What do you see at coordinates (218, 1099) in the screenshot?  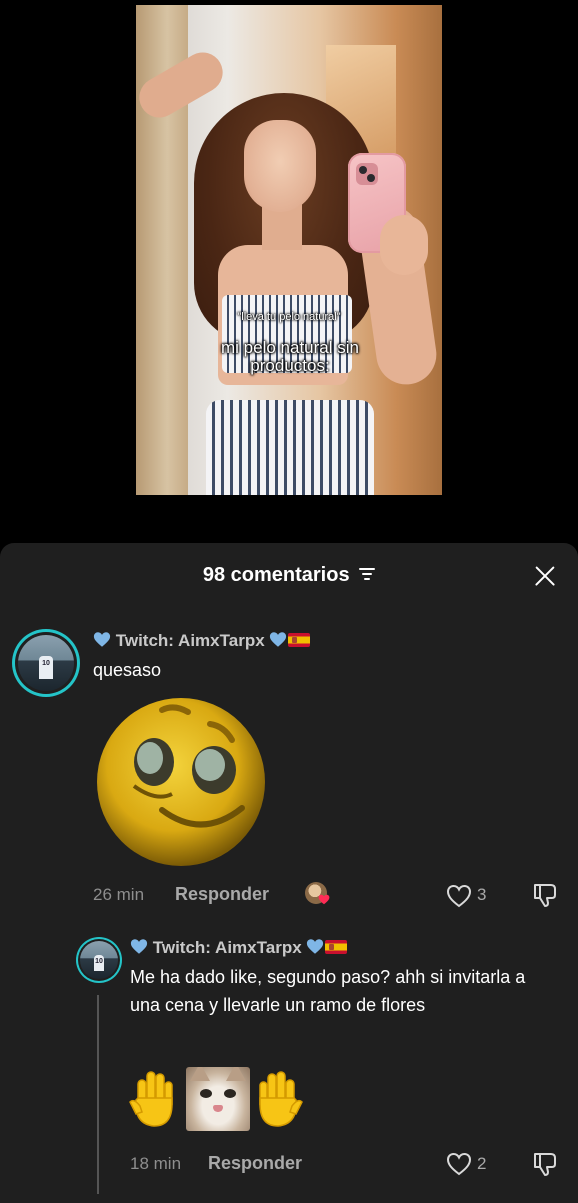 I see `cat-sticker` at bounding box center [218, 1099].